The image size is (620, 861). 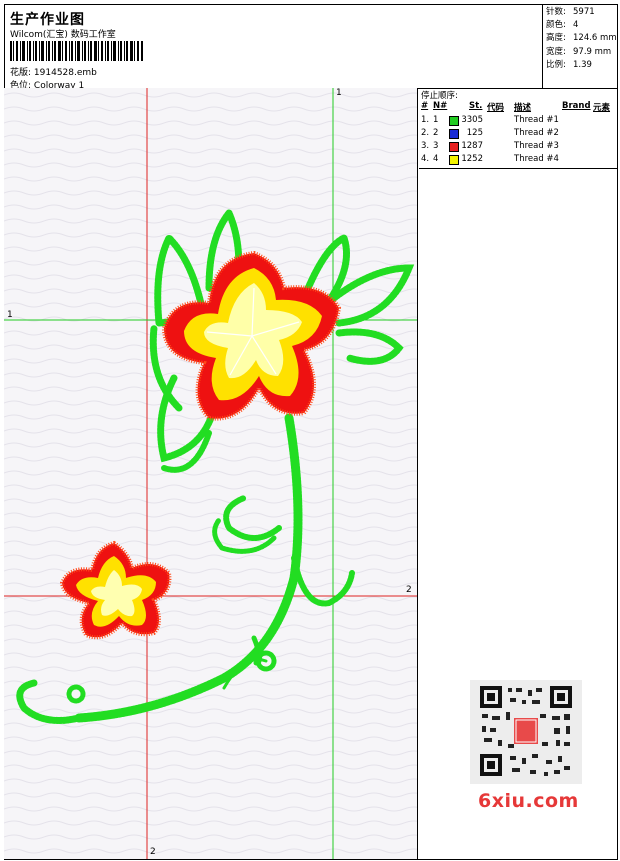 What do you see at coordinates (562, 25) in the screenshot?
I see `stat-colors: 颜色: 4` at bounding box center [562, 25].